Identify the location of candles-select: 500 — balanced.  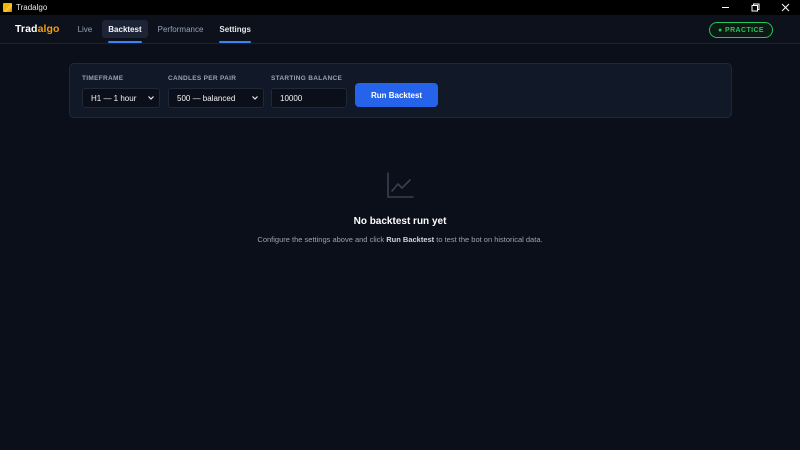
(216, 98).